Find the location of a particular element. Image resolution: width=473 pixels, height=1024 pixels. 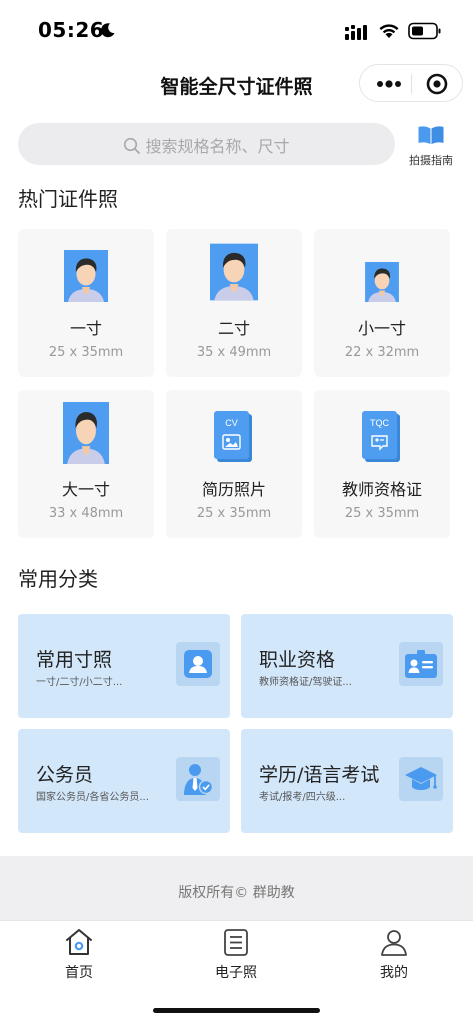

status-time: 05:26 is located at coordinates (71, 30).